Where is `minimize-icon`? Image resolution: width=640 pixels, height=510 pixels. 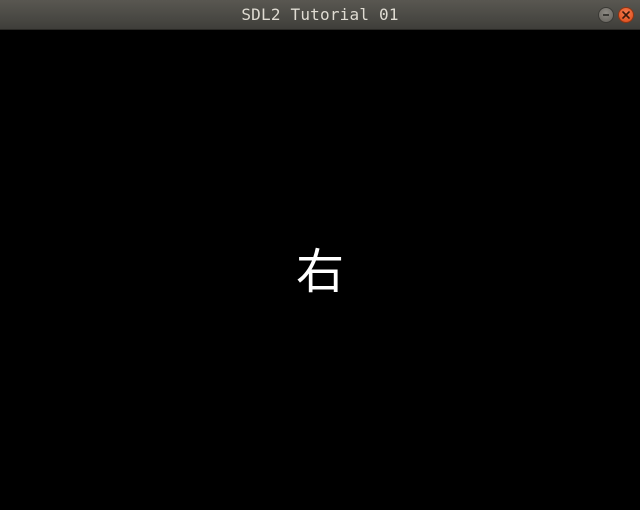
minimize-icon is located at coordinates (606, 15).